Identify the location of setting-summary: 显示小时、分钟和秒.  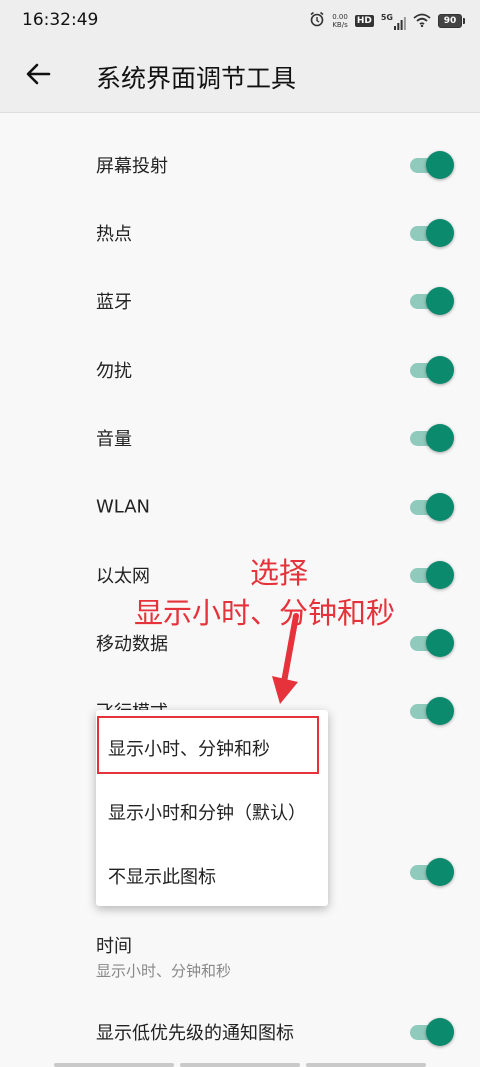
(164, 971).